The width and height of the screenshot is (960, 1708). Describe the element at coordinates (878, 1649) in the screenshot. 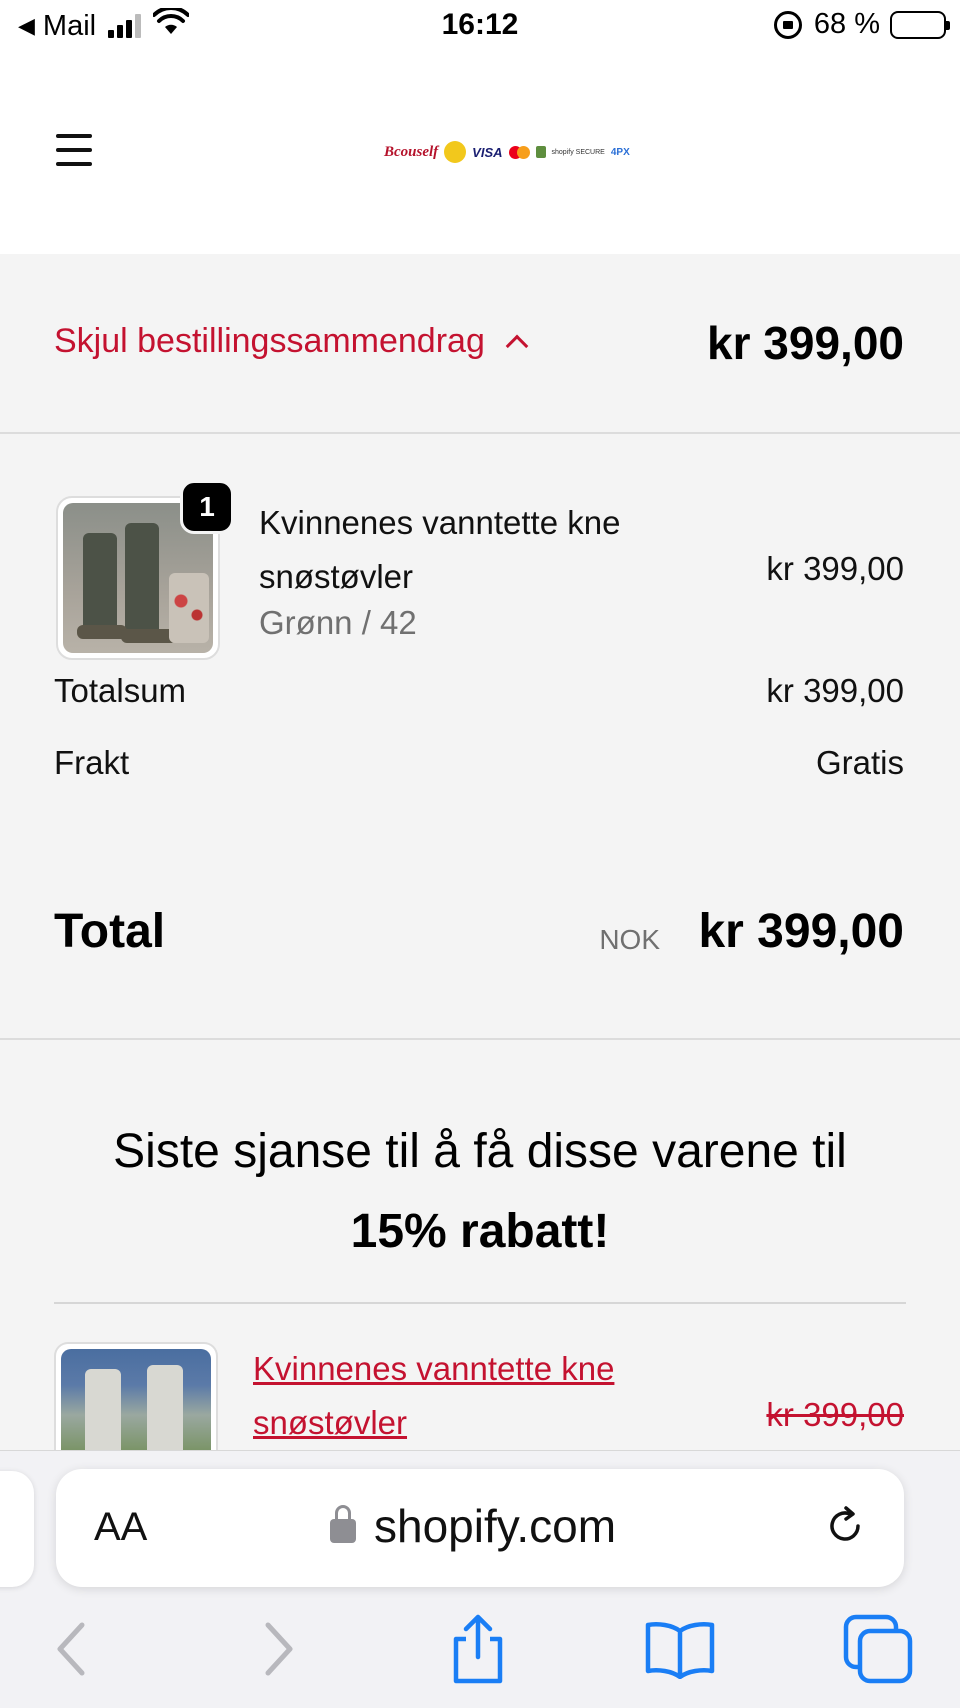

I see `tabs-icon` at that location.